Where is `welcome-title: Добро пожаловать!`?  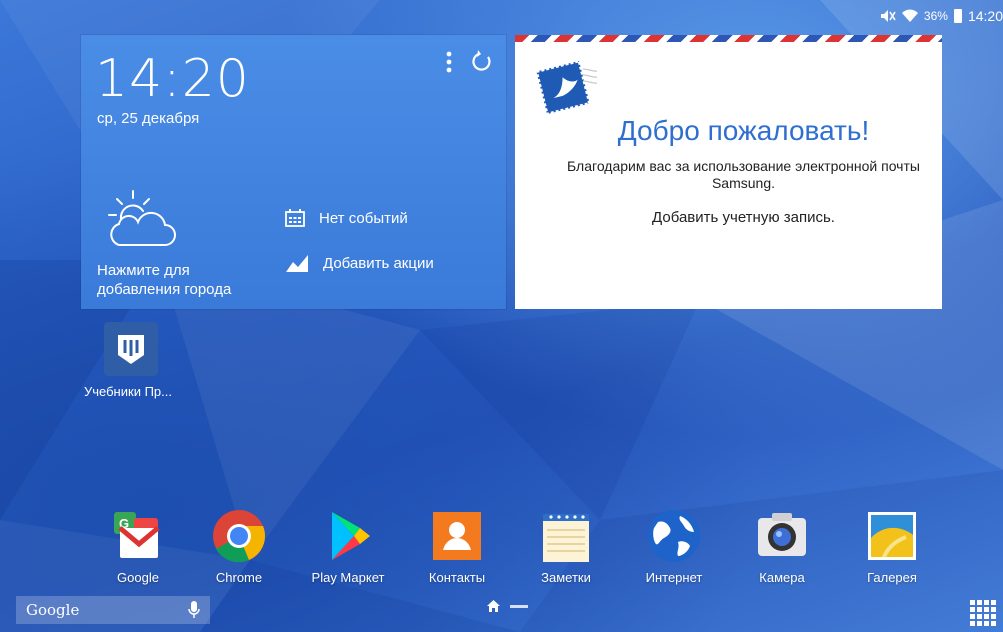 welcome-title: Добро пожаловать! is located at coordinates (743, 130).